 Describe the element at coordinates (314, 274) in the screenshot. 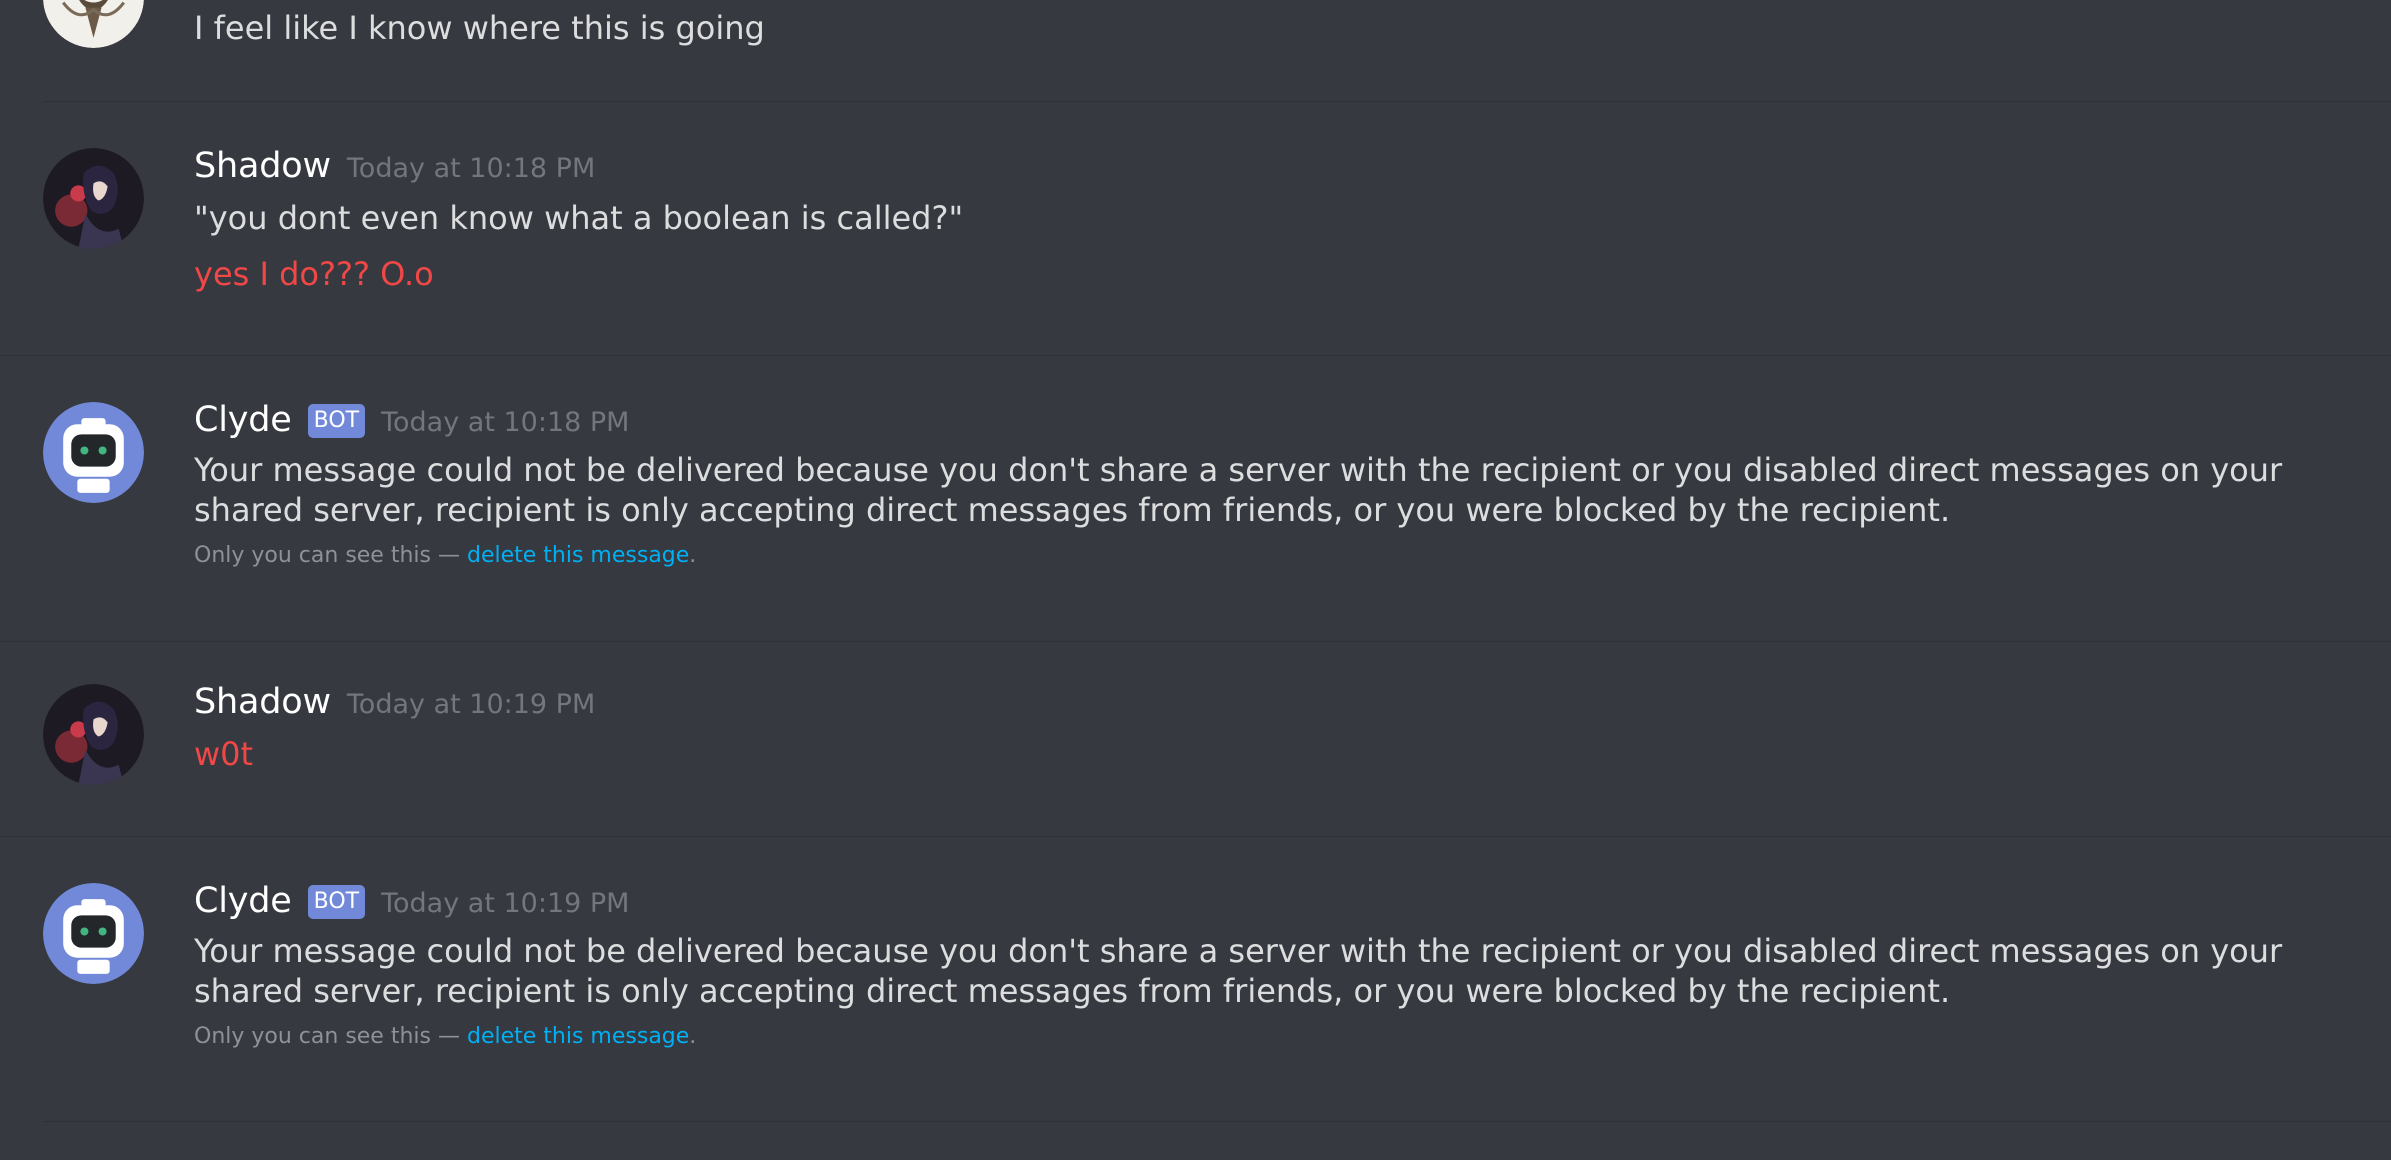

I see `message-text-error: yes I do??? O.o` at that location.